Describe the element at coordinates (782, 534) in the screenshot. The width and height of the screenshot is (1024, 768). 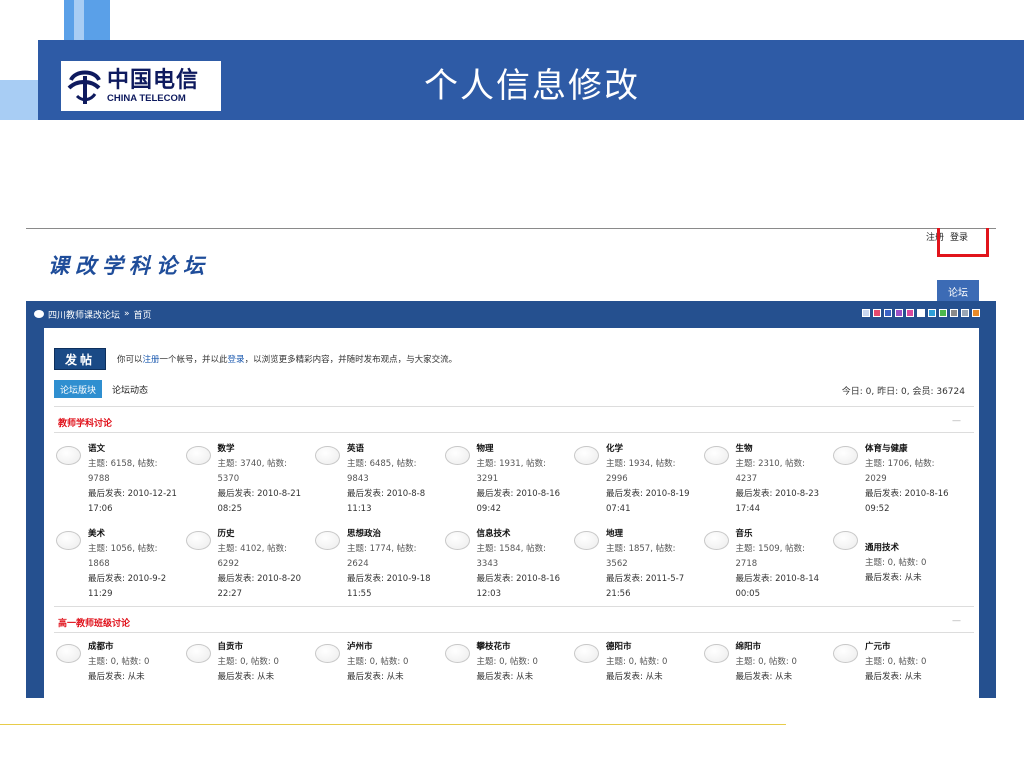
I see `board-name: 音乐` at that location.